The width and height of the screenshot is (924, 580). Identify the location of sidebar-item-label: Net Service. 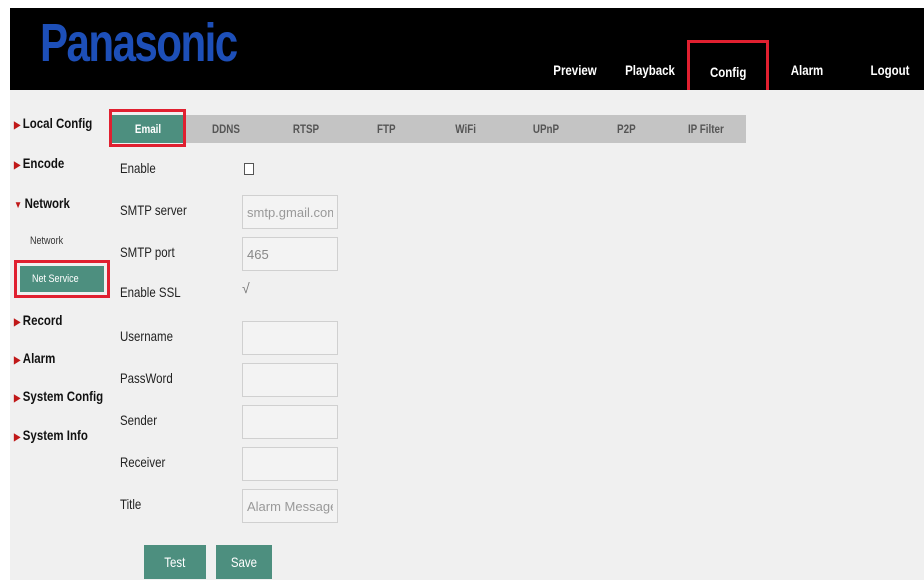
(55, 279).